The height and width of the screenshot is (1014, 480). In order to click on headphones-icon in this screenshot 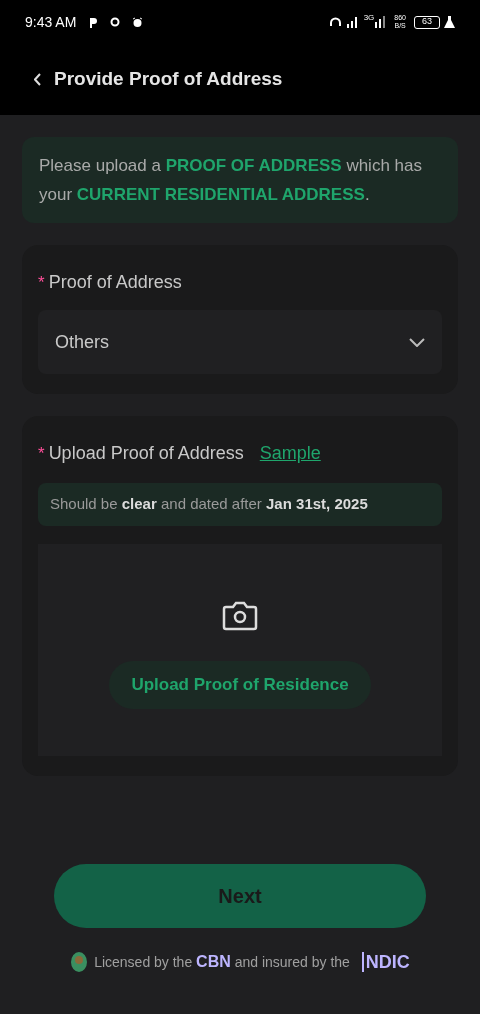, I will do `click(335, 22)`.